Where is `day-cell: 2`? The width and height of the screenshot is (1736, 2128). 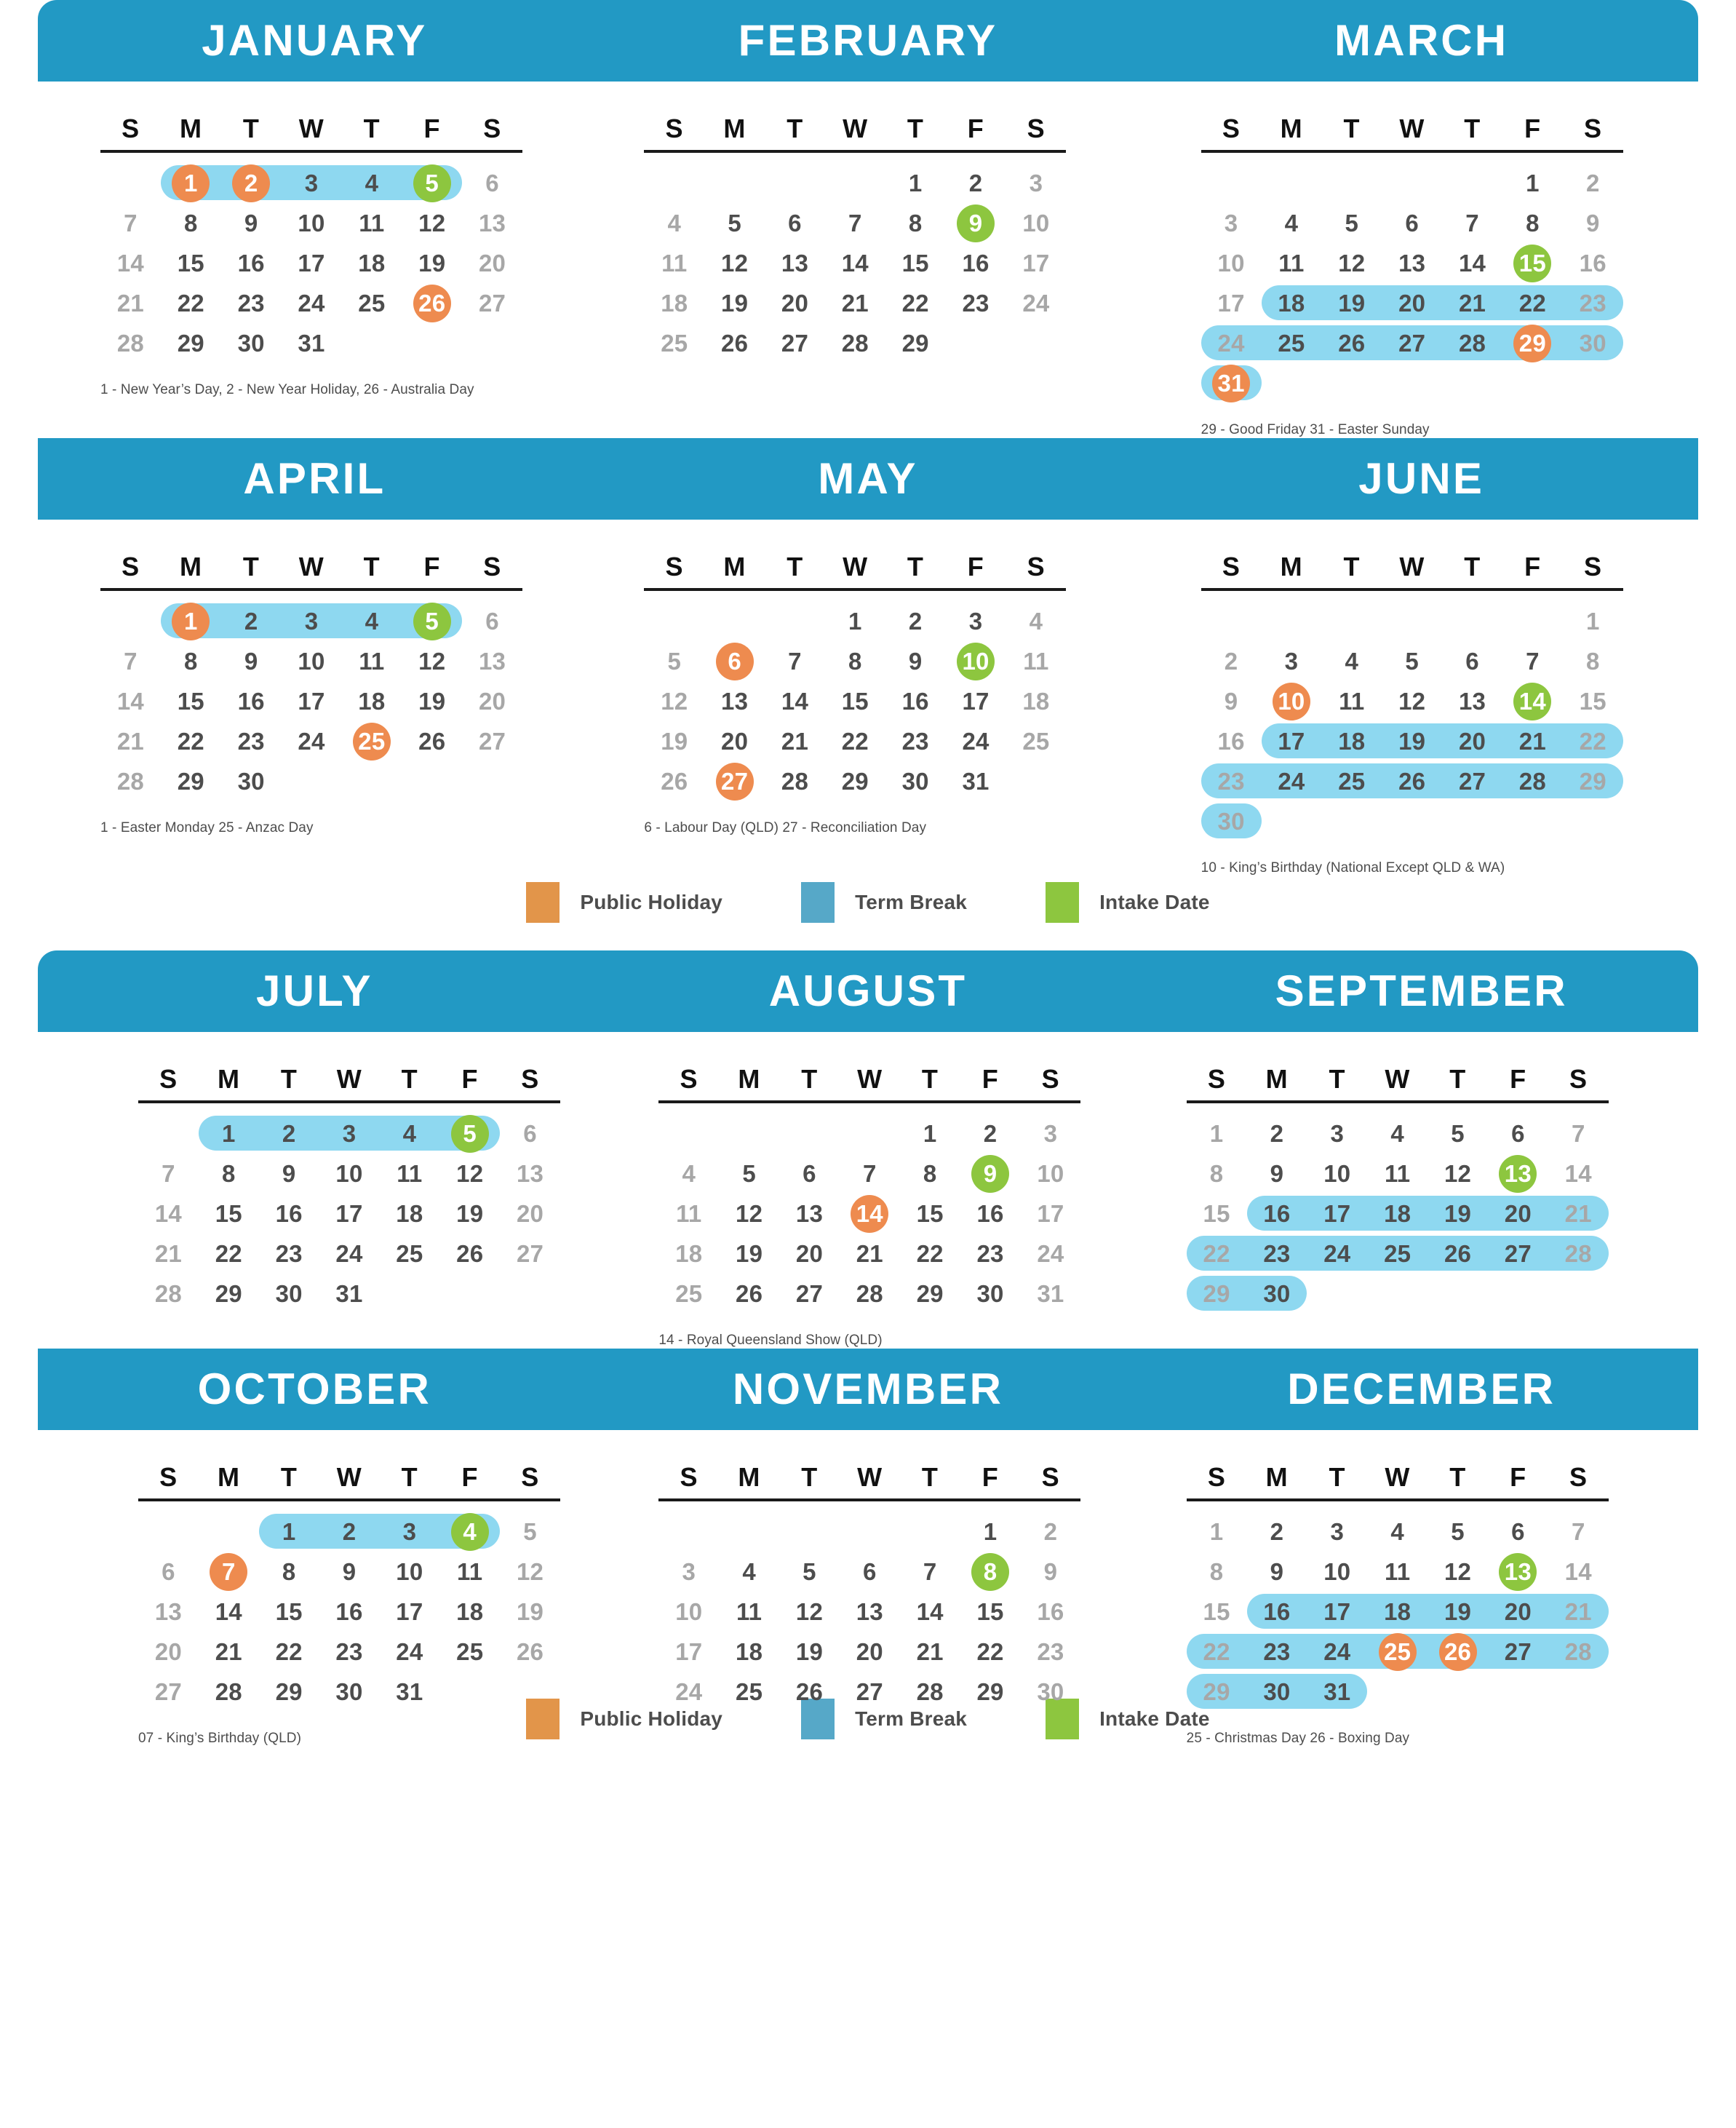
day-cell: 2 is located at coordinates (1277, 1532).